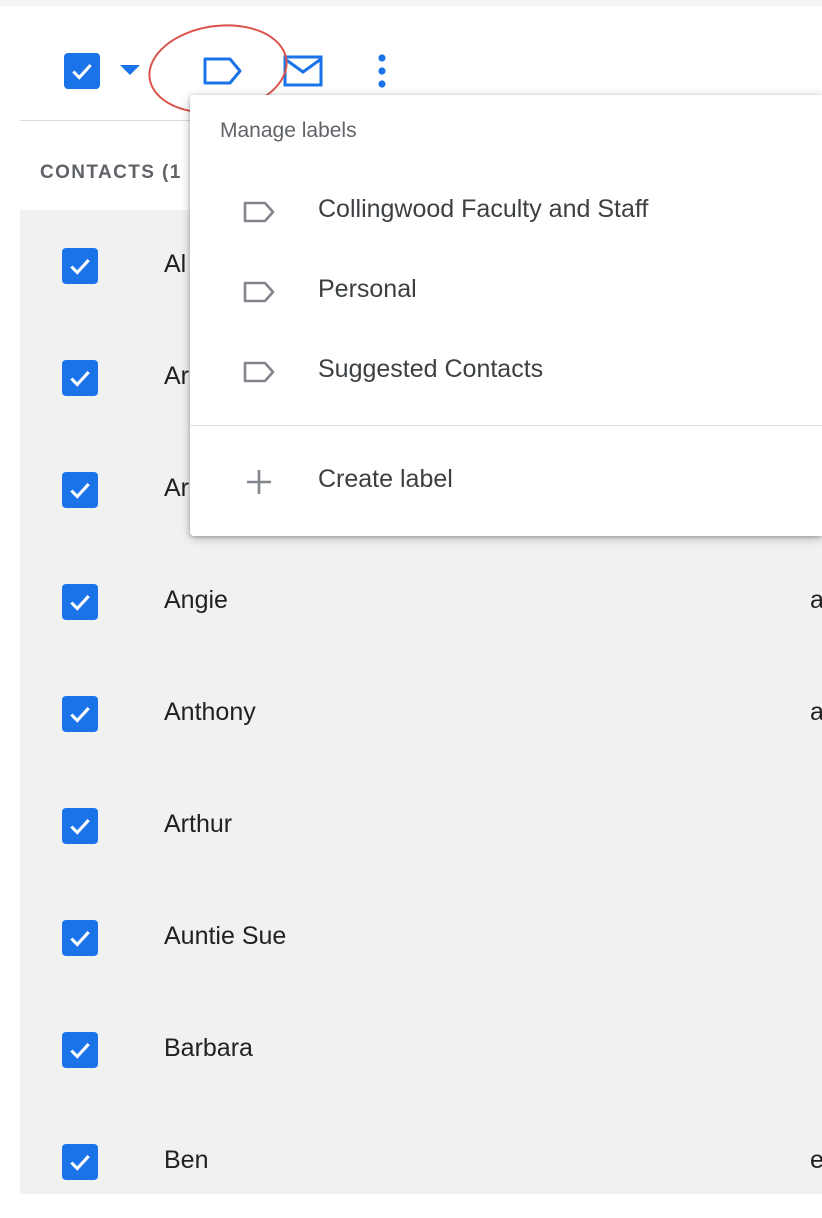 Image resolution: width=822 pixels, height=1218 pixels. Describe the element at coordinates (506, 425) in the screenshot. I see `menu-divider` at that location.